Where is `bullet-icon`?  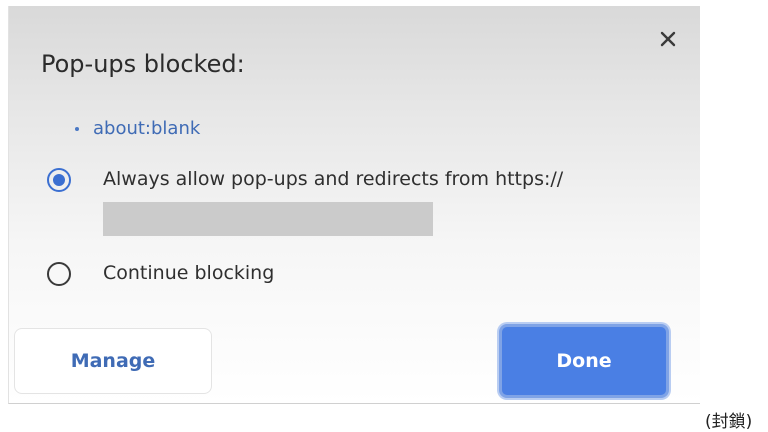
bullet-icon is located at coordinates (77, 128).